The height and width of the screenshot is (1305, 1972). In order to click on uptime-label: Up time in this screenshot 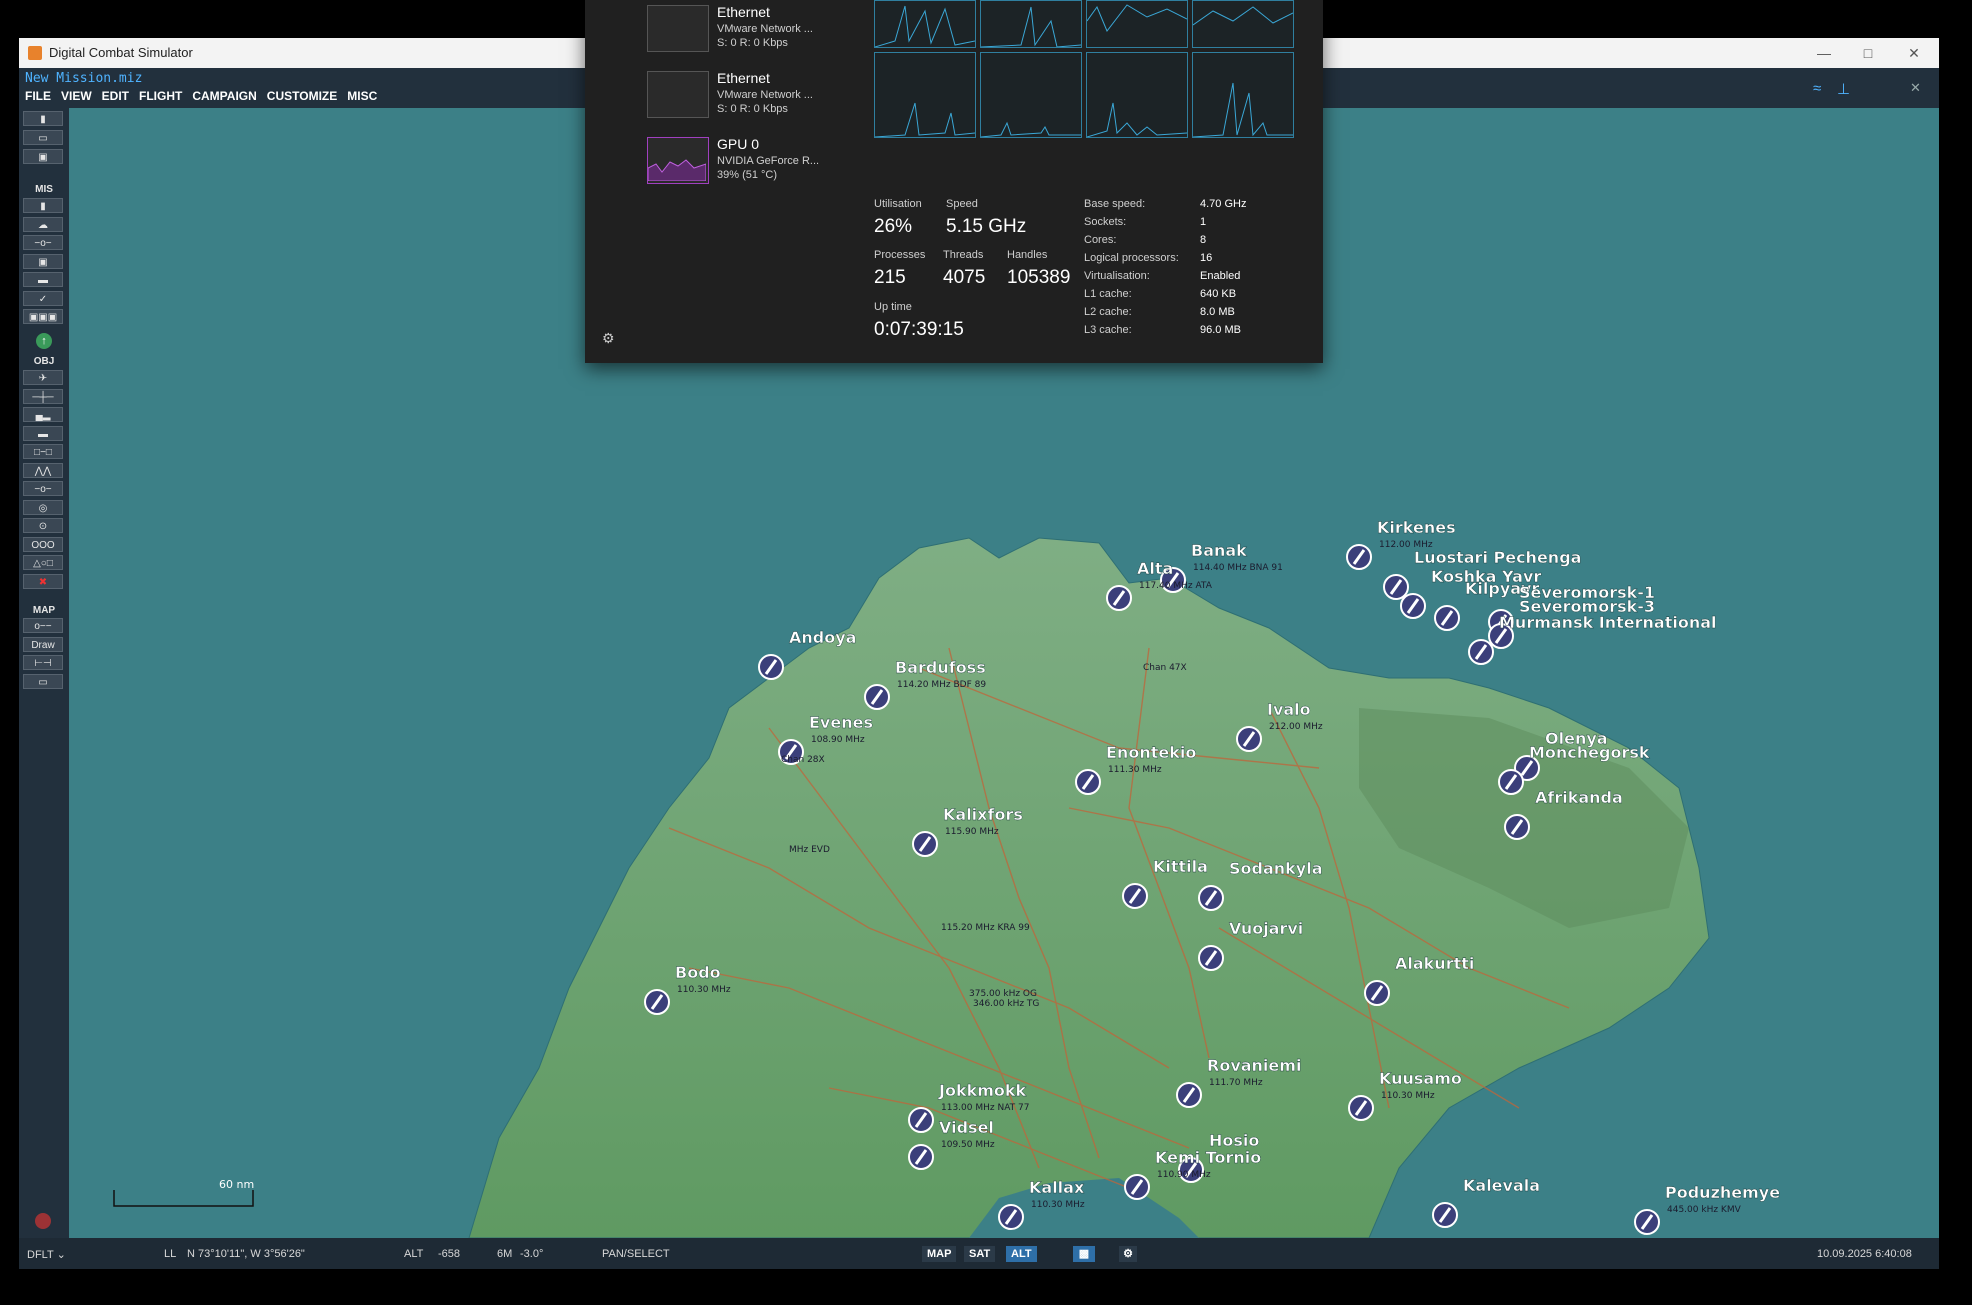, I will do `click(893, 307)`.